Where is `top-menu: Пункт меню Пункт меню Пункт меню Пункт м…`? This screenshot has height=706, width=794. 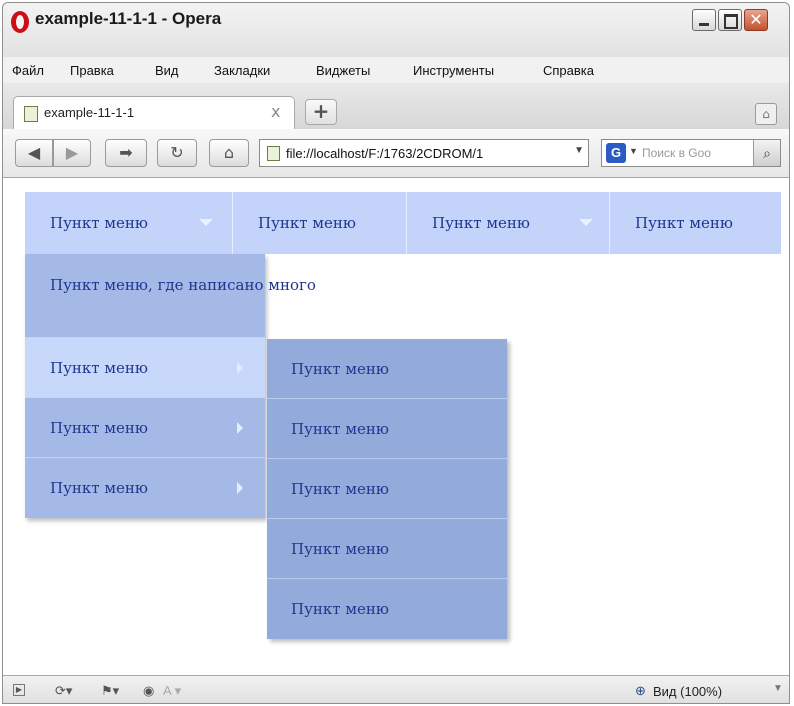
top-menu: Пункт меню Пункт меню Пункт меню Пункт м… is located at coordinates (403, 223).